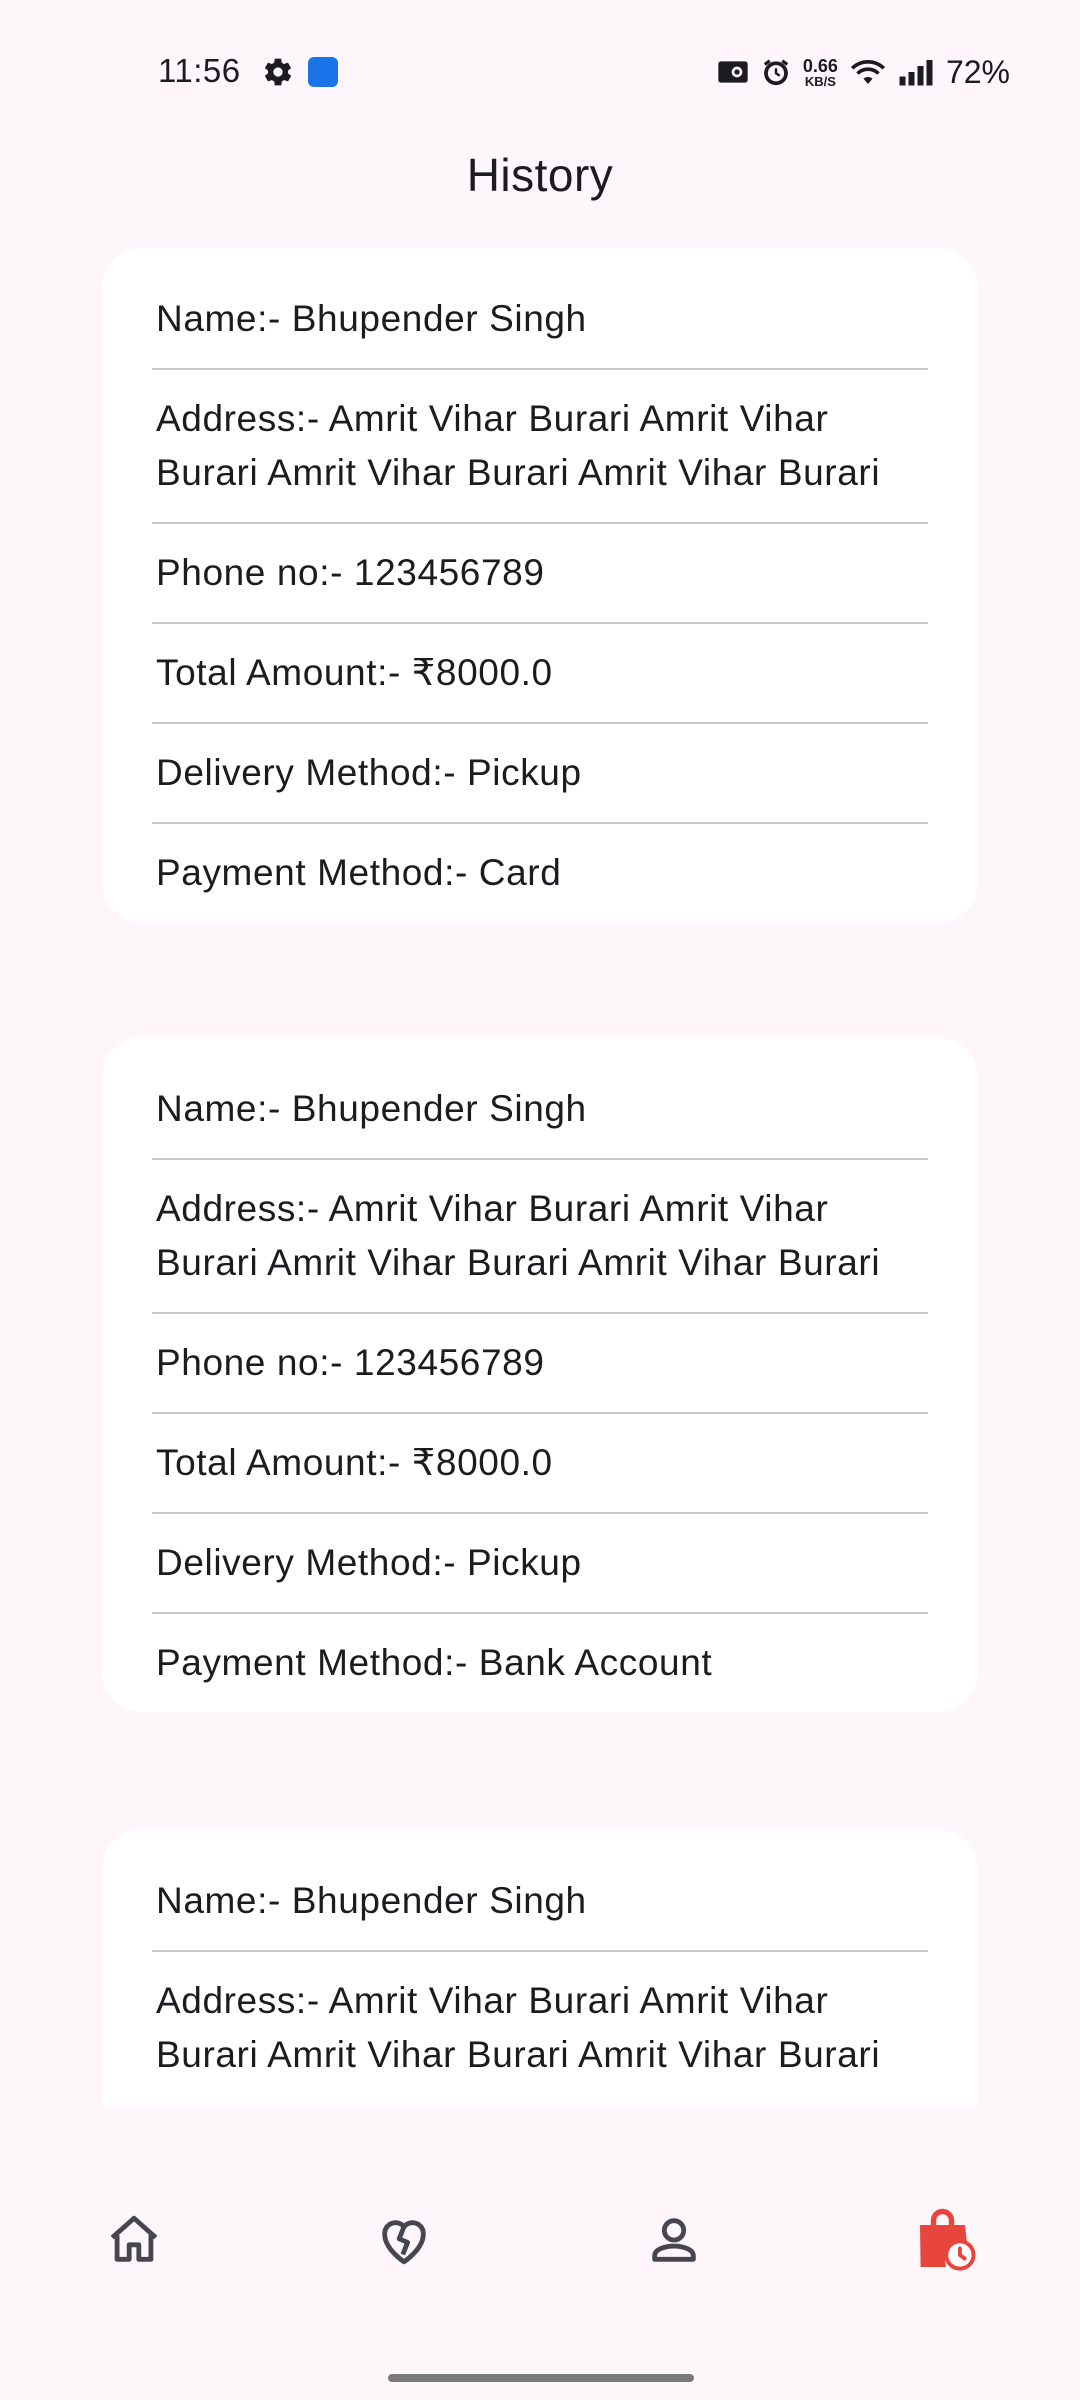 This screenshot has width=1080, height=2400. Describe the element at coordinates (820, 81) in the screenshot. I see `net-speed-unit: KB/S` at that location.